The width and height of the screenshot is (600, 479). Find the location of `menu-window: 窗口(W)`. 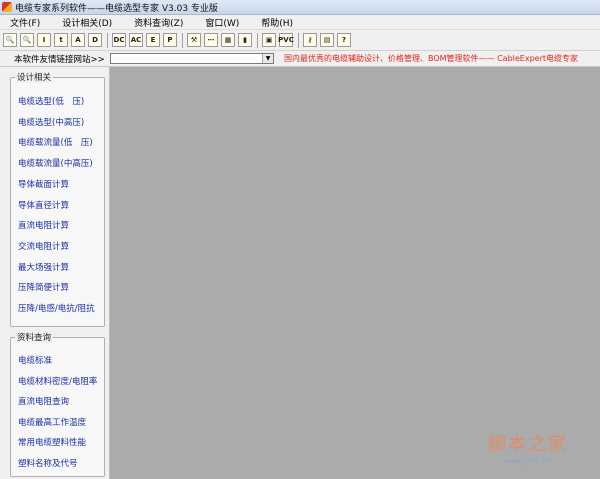

menu-window: 窗口(W) is located at coordinates (222, 22).